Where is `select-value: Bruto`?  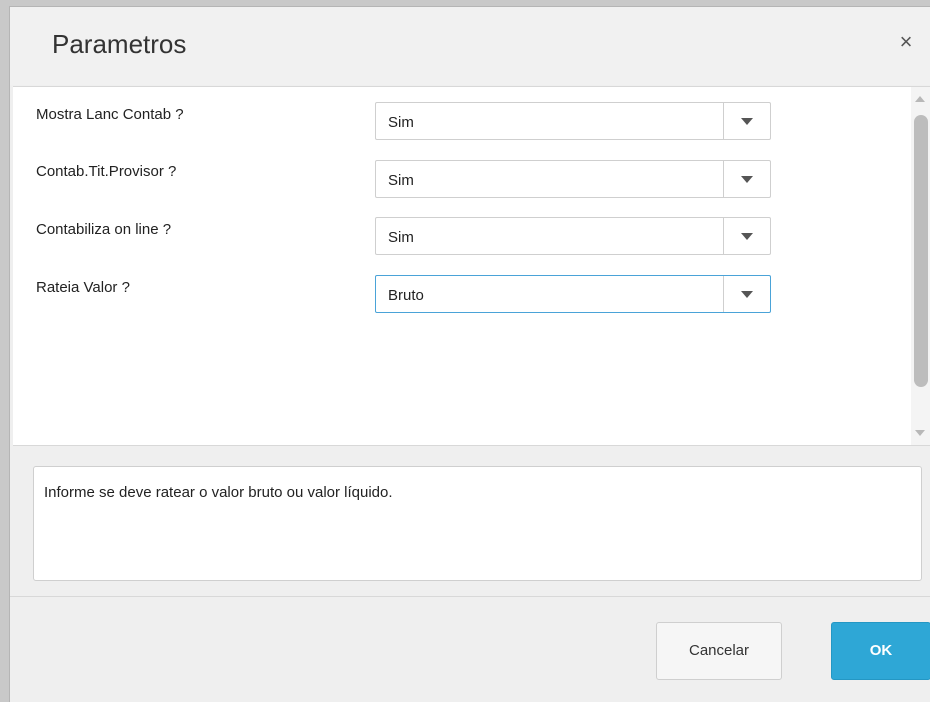
select-value: Bruto is located at coordinates (406, 295).